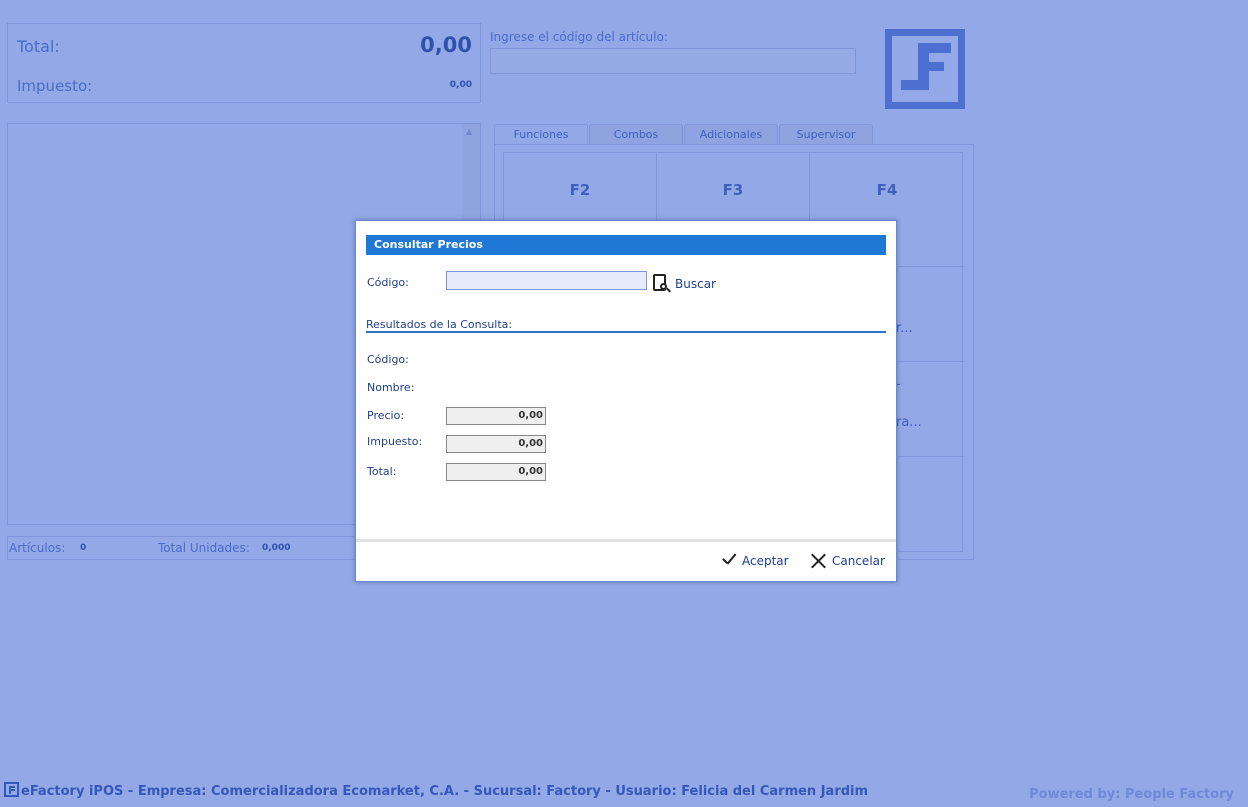 Image resolution: width=1248 pixels, height=807 pixels. I want to click on articles-label: Artículos:, so click(37, 548).